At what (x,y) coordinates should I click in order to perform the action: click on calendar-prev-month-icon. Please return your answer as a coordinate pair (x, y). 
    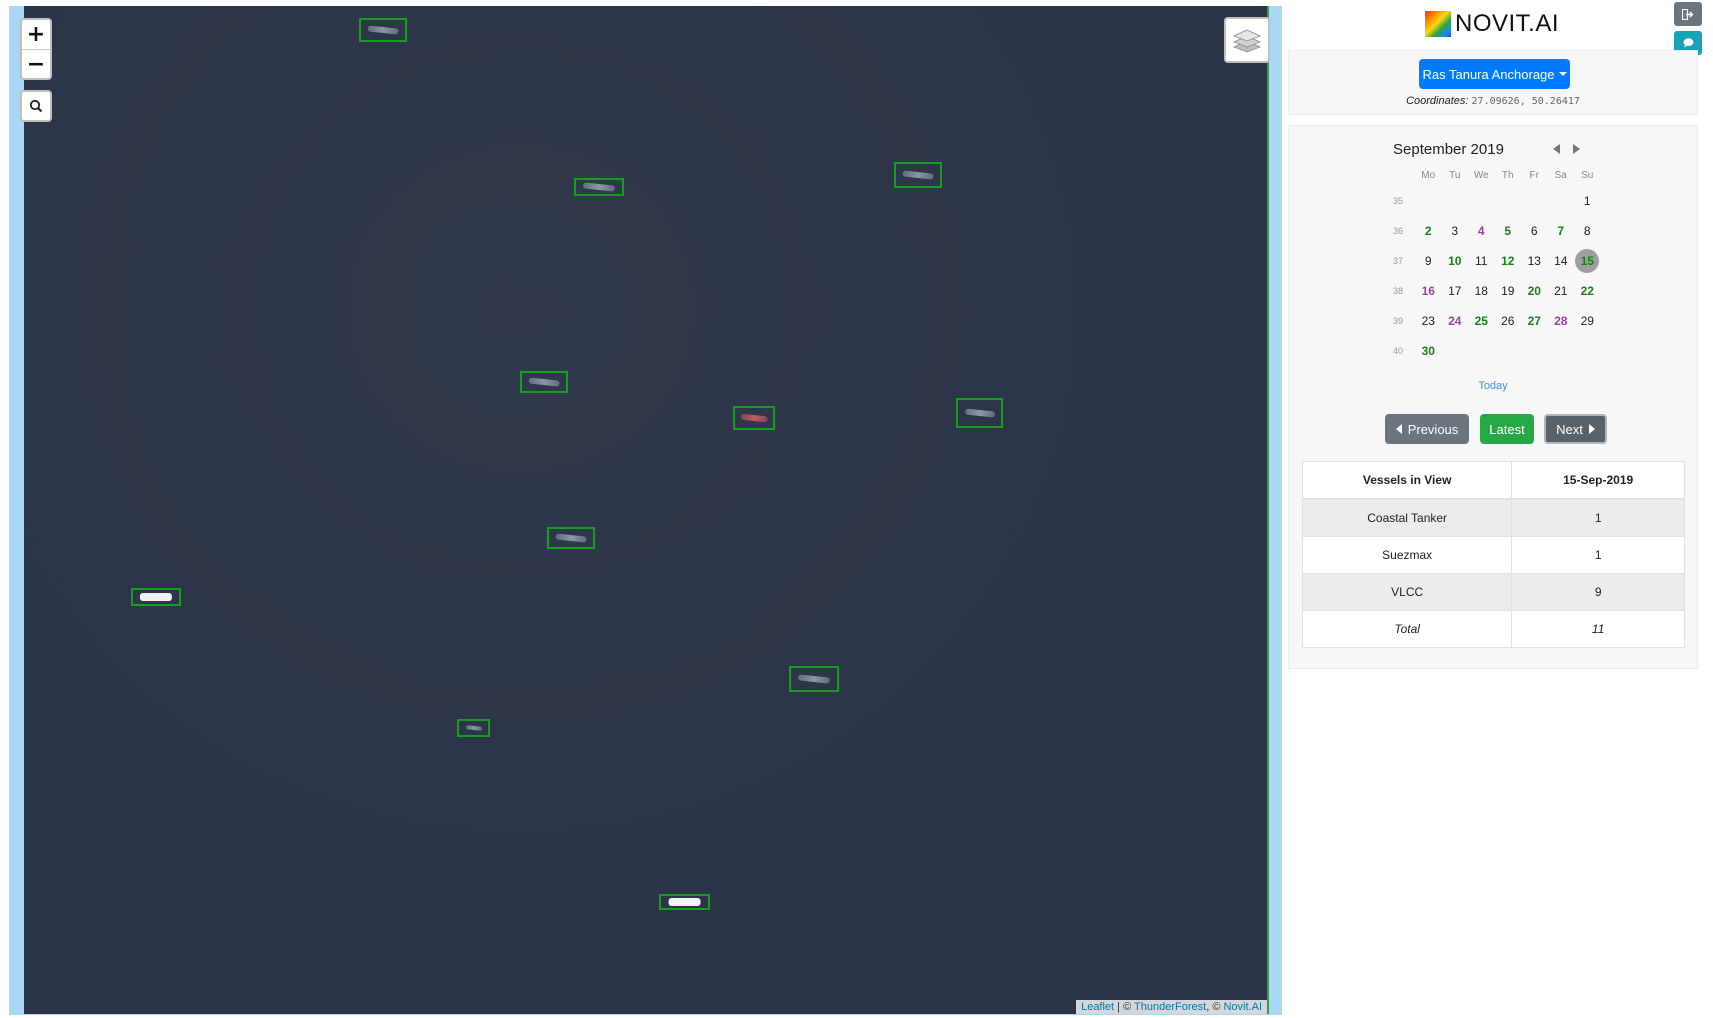
    Looking at the image, I should click on (1556, 149).